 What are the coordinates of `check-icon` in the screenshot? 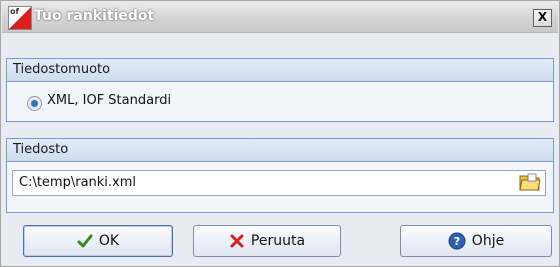 It's located at (85, 241).